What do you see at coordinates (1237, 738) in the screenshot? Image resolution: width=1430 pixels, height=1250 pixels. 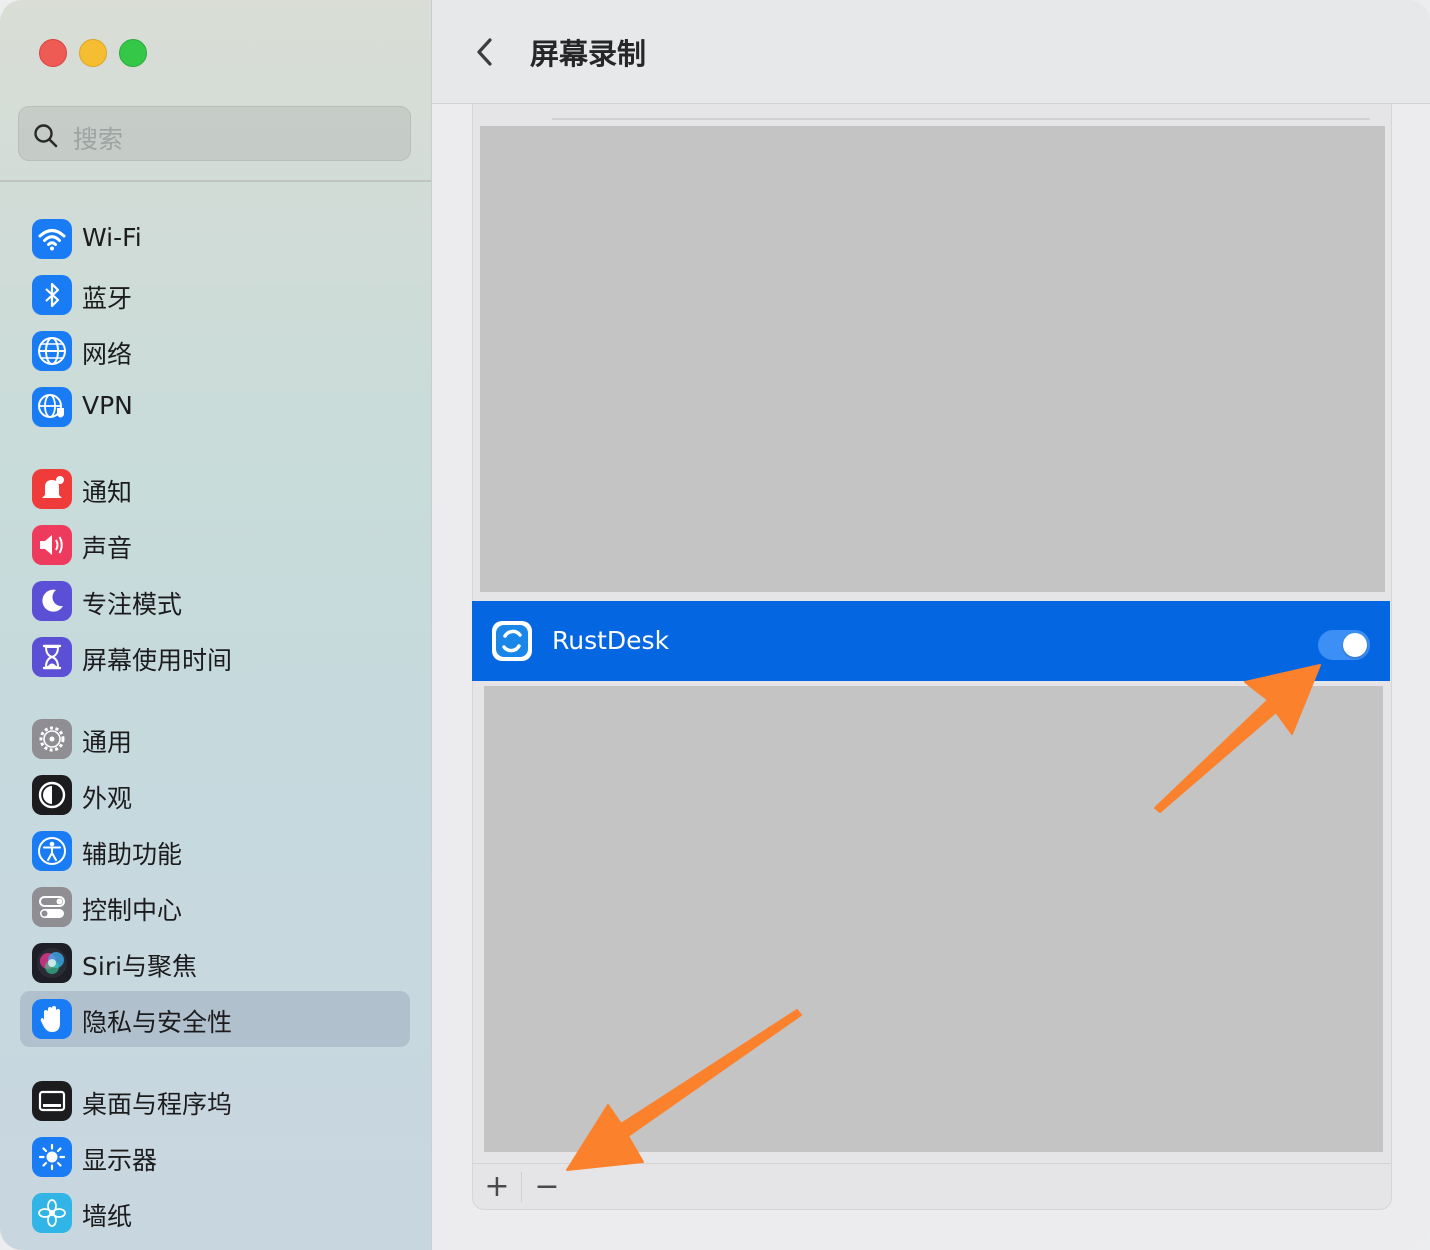 I see `arrow-to-toggle-icon` at bounding box center [1237, 738].